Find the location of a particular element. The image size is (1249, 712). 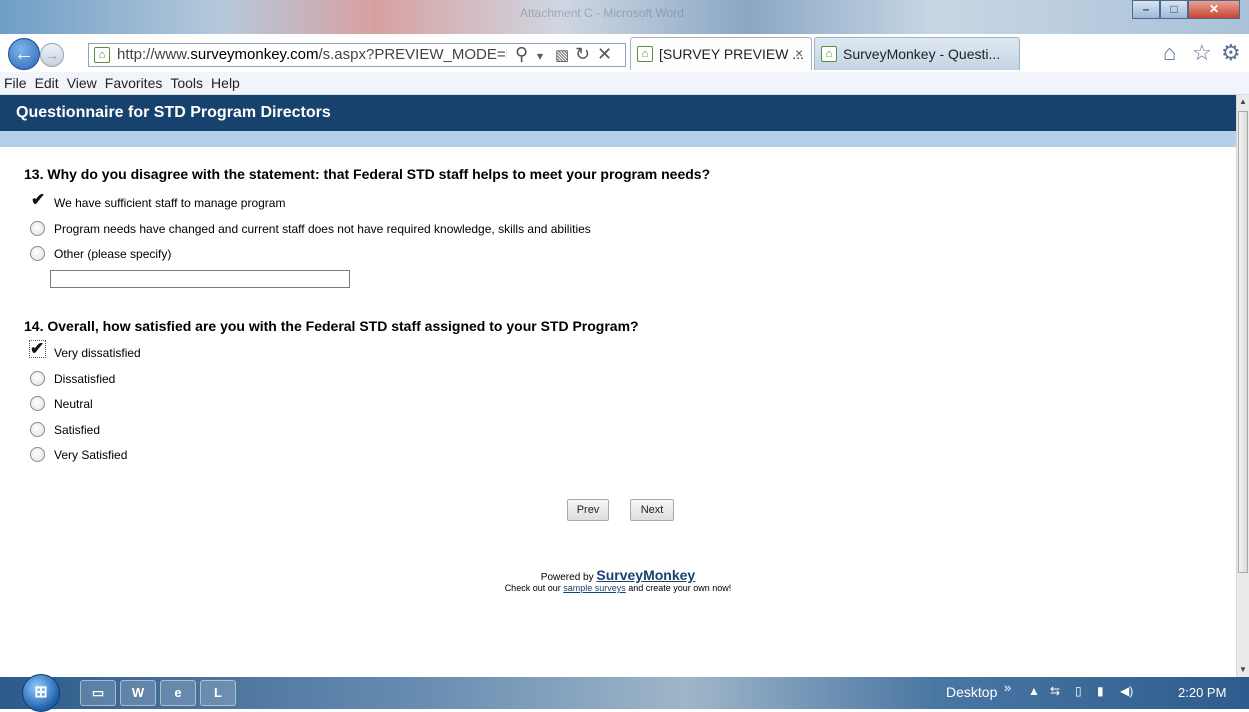

scroll-down-arrow-icon: ▼ is located at coordinates (1243, 670).